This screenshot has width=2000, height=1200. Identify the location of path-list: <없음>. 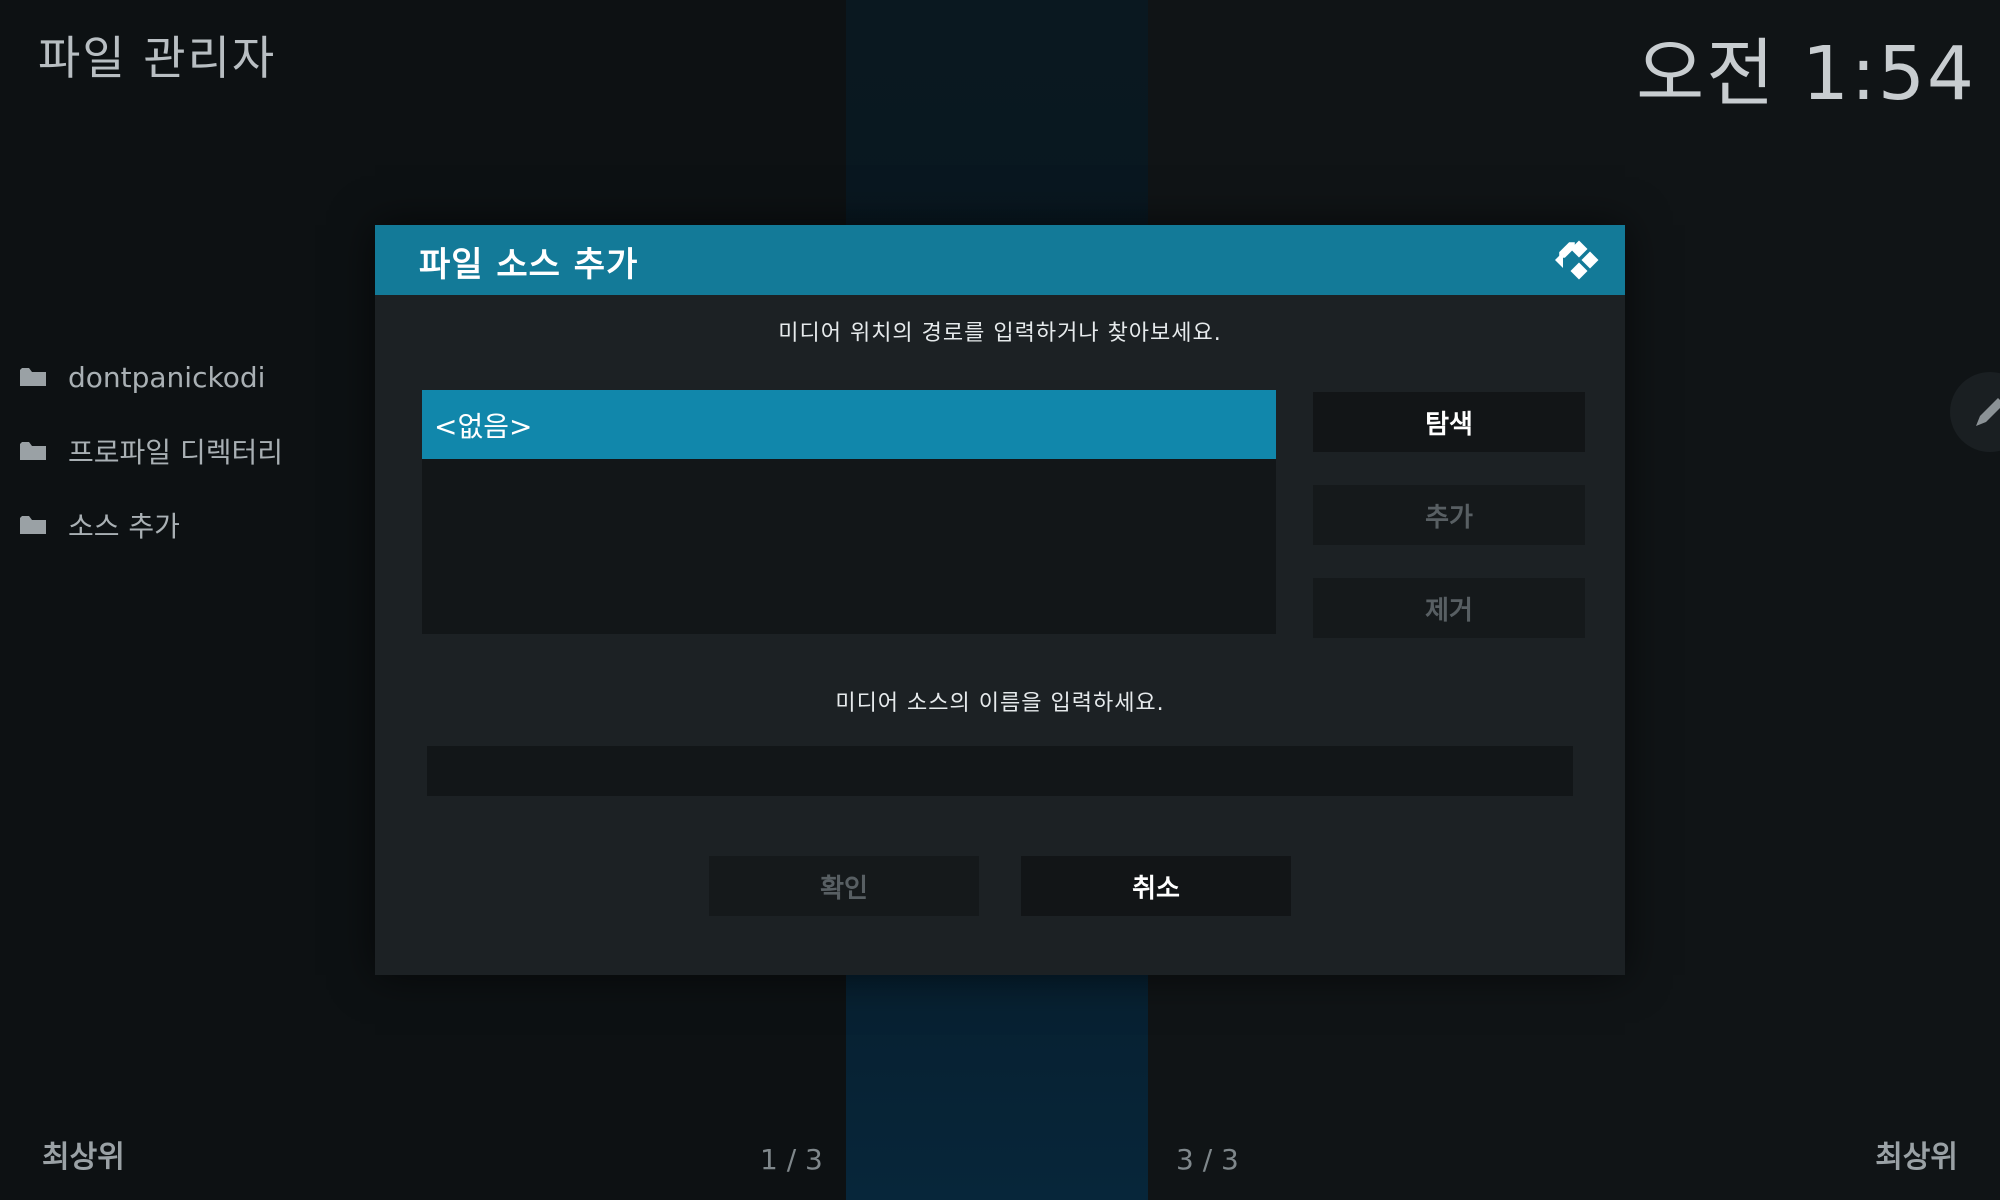
(849, 512).